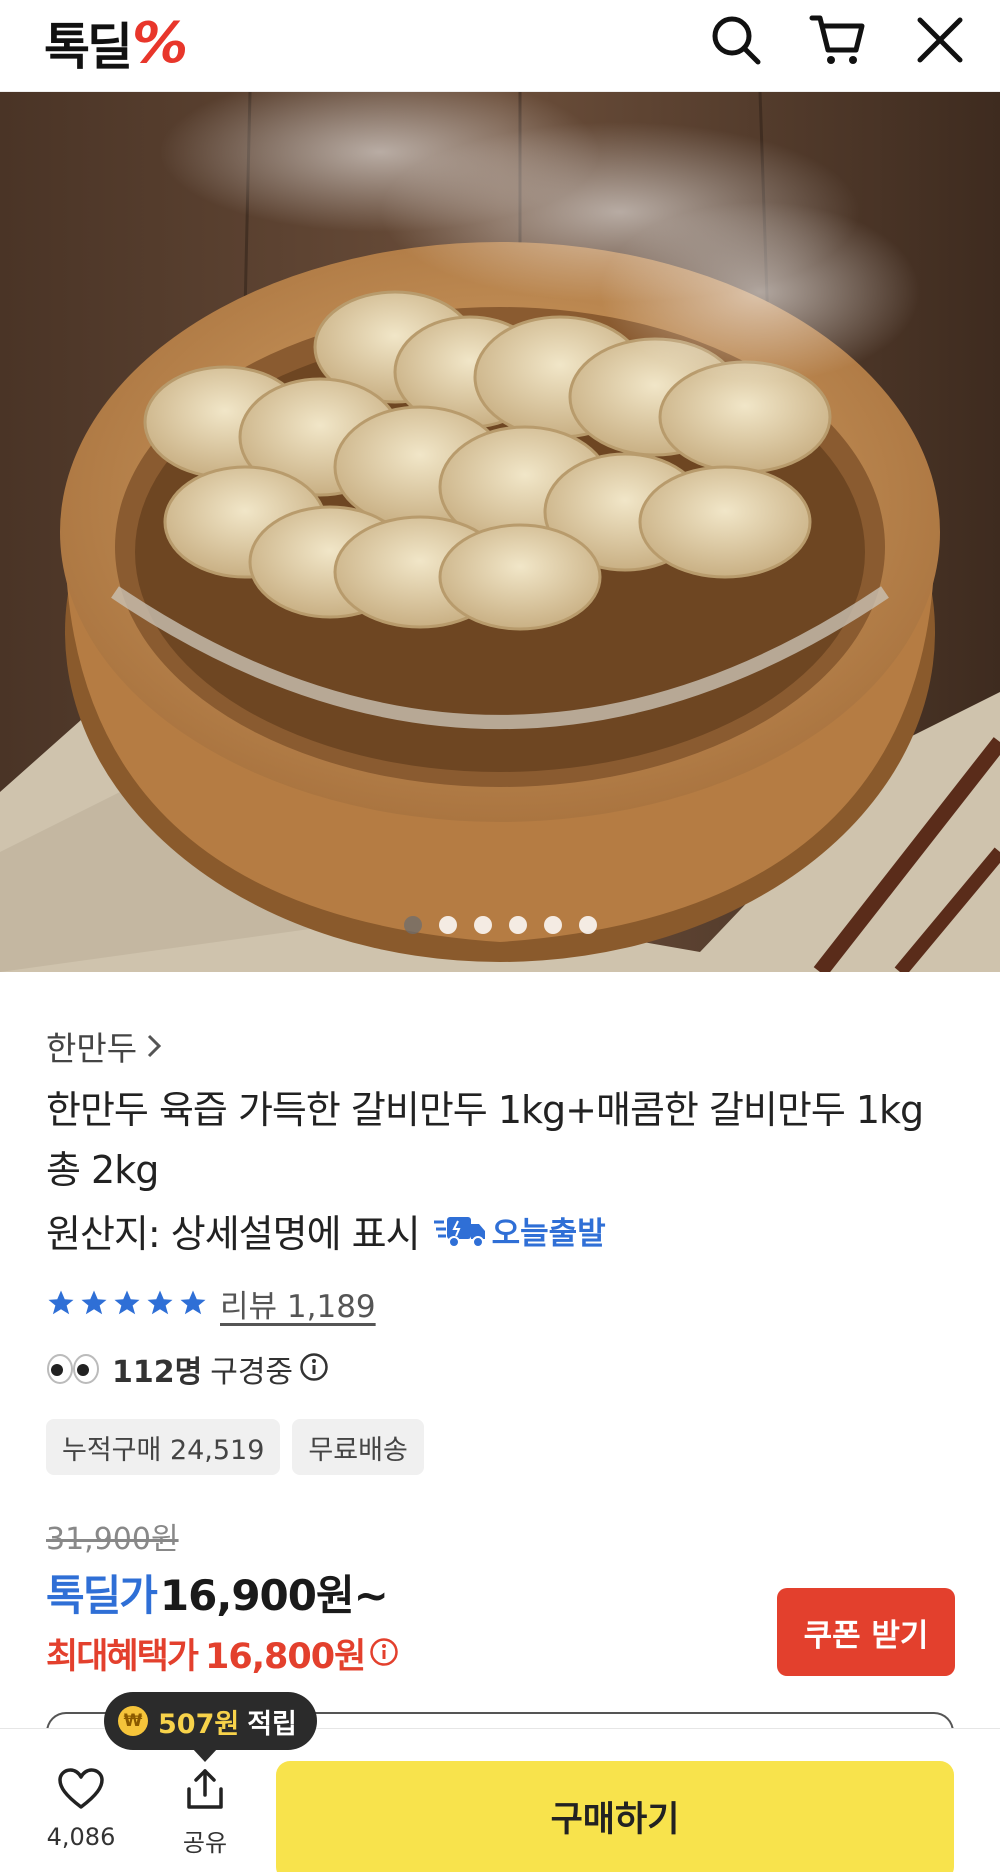  Describe the element at coordinates (285, 1657) in the screenshot. I see `max-benefit-price: 16,800원` at that location.